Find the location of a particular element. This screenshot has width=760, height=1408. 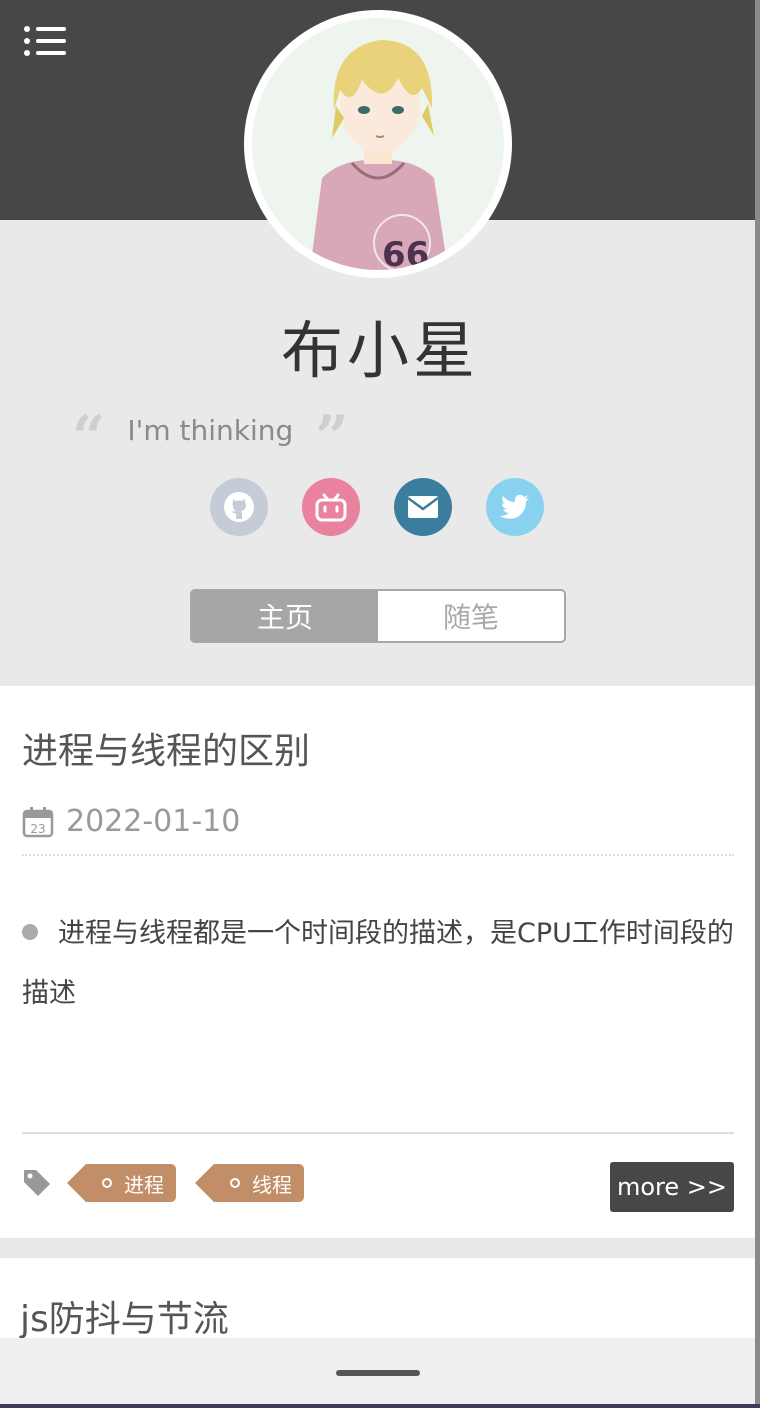

calendar-icon: 23 is located at coordinates (38, 821).